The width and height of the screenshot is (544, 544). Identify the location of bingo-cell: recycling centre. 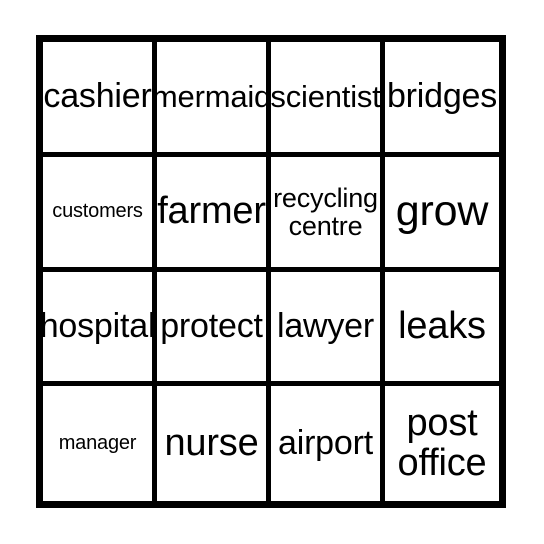
(328, 214).